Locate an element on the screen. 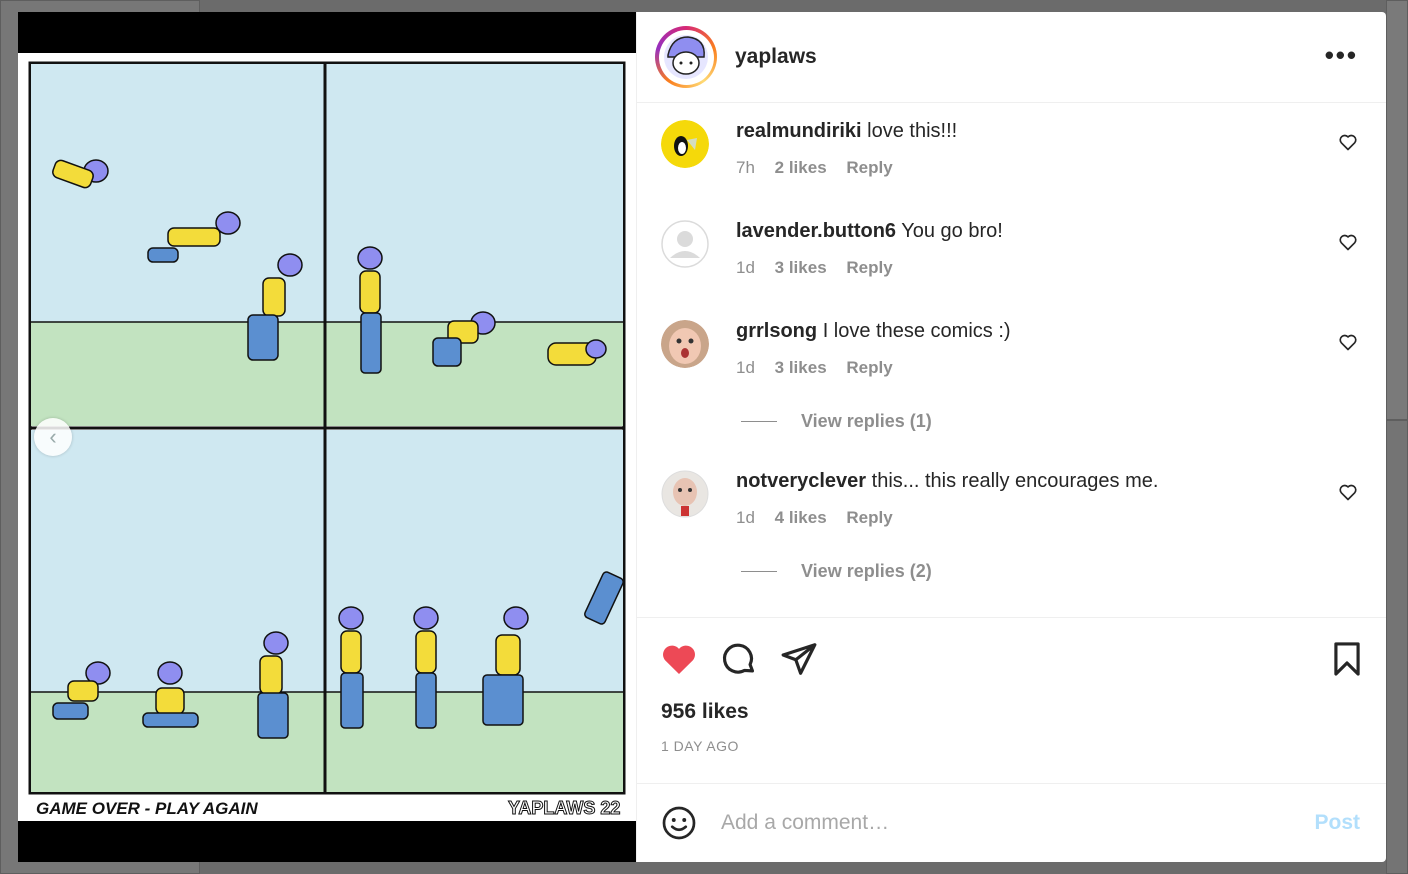  author-avatar-image is located at coordinates (686, 57).